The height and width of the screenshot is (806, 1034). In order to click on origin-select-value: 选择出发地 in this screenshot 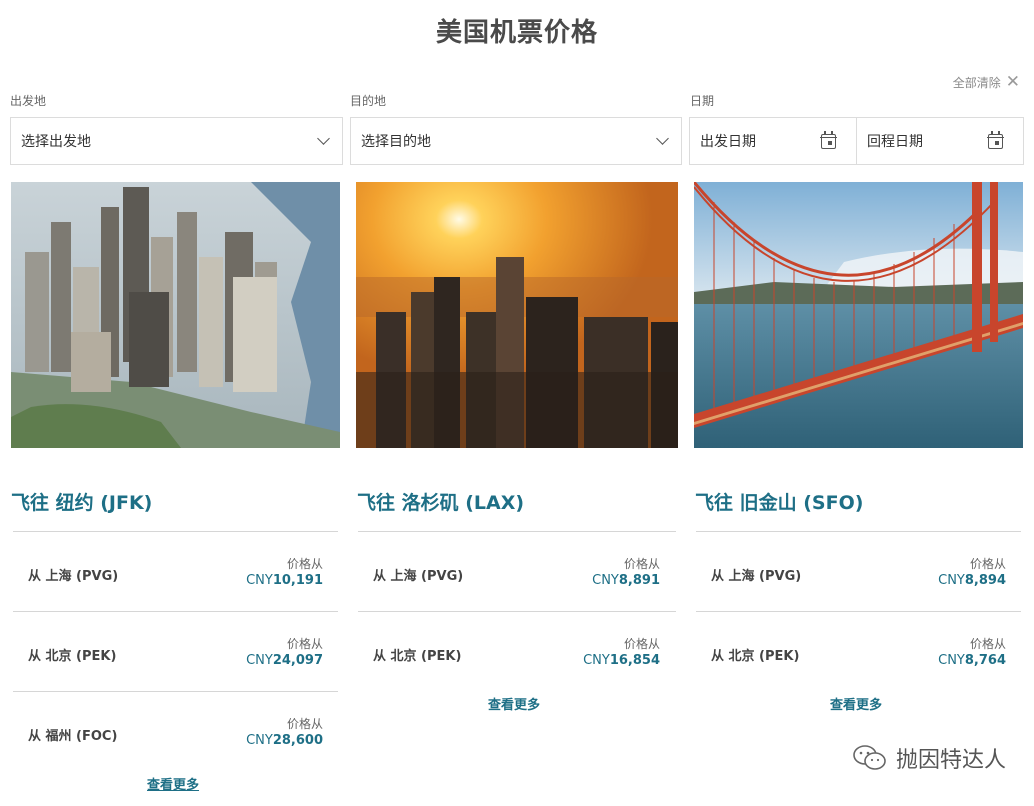, I will do `click(56, 142)`.